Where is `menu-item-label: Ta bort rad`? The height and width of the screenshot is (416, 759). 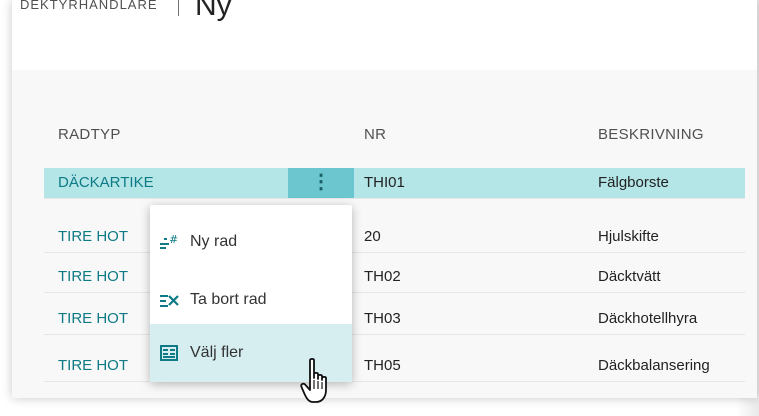 menu-item-label: Ta bort rad is located at coordinates (228, 299).